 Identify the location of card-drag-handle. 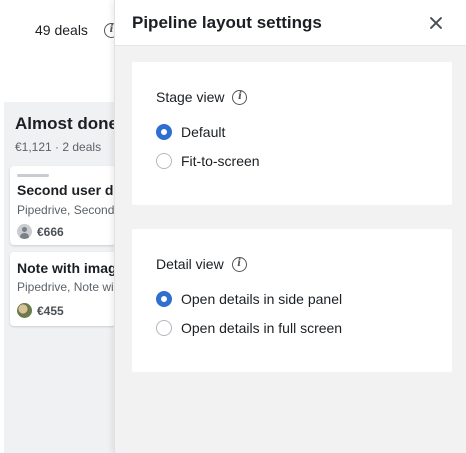
(33, 175).